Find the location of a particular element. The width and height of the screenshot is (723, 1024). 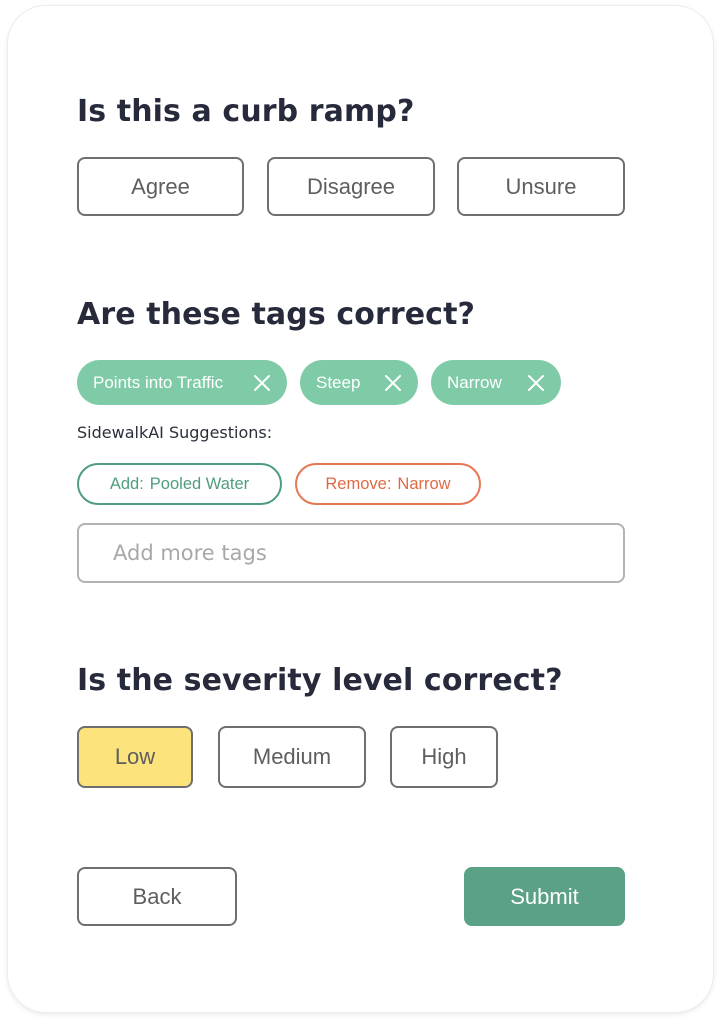

tag-narrow: Narrow is located at coordinates (496, 382).